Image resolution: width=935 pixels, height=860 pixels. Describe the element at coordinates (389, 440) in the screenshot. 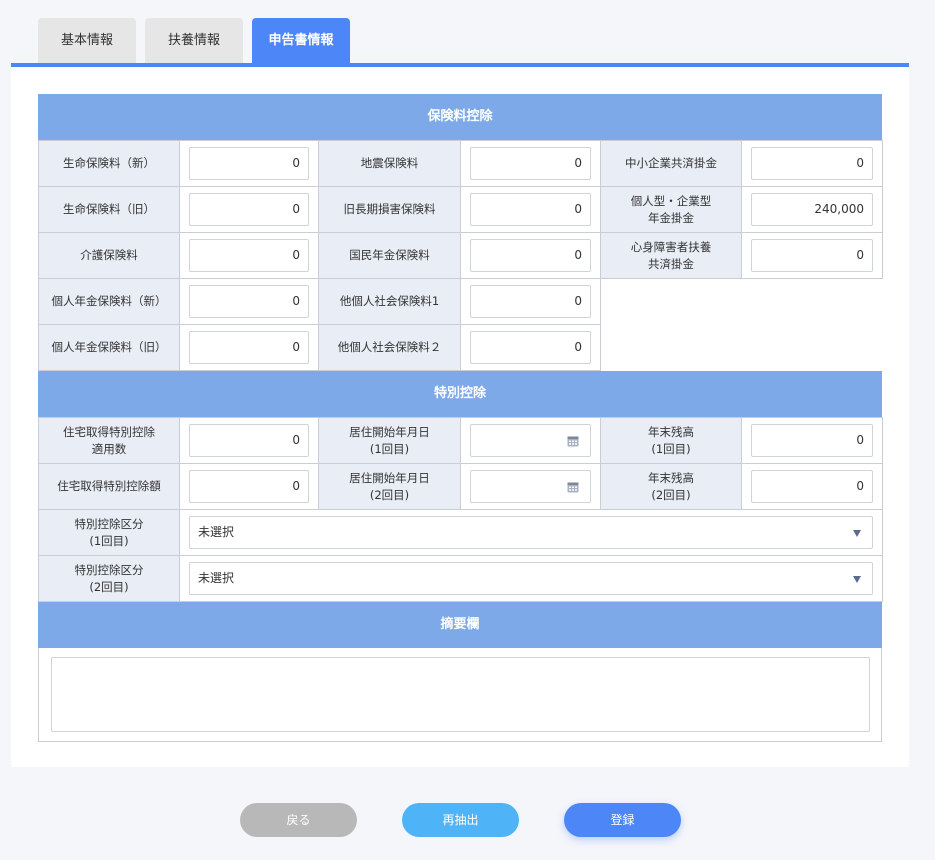

I see `field-label: 居住開始年月日 (1回目)` at that location.